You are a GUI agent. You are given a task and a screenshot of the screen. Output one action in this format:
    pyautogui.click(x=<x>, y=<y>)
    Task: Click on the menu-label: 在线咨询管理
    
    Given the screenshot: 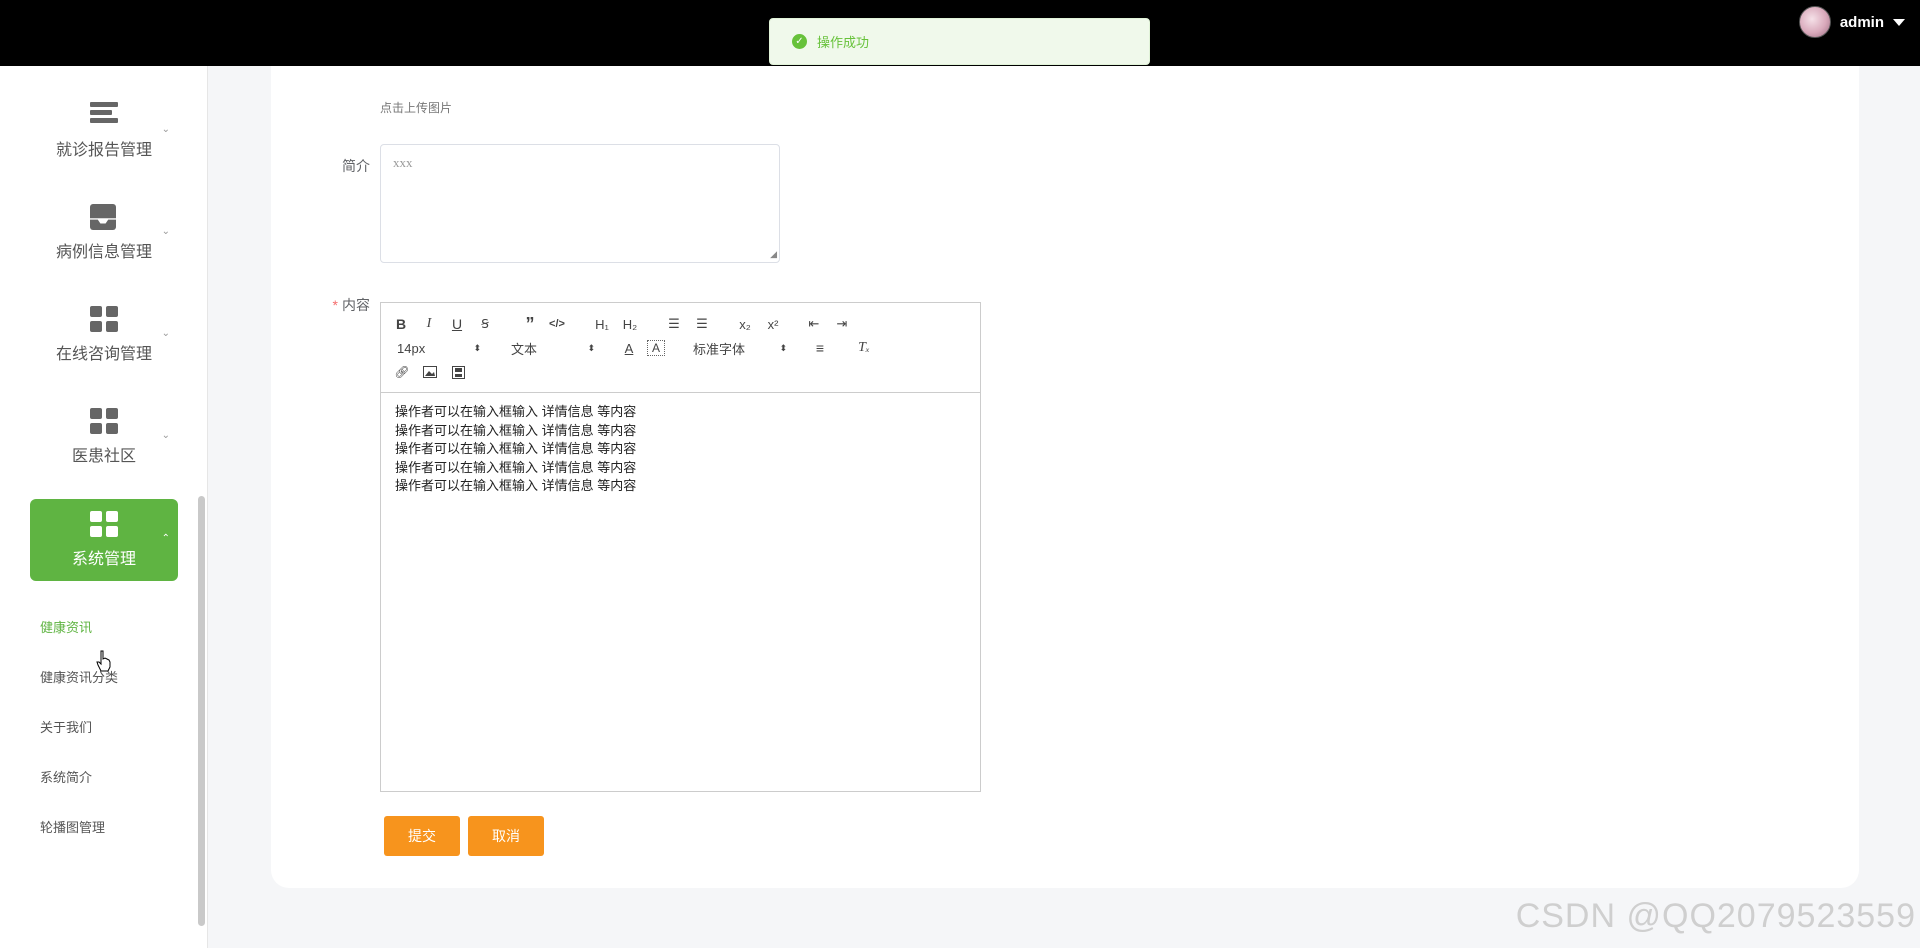 What is the action you would take?
    pyautogui.click(x=103, y=354)
    